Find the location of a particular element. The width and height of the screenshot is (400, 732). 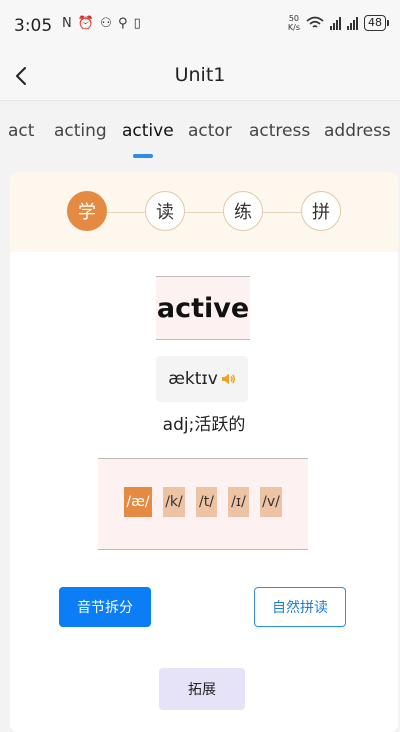

active-tab-indicator is located at coordinates (143, 156).